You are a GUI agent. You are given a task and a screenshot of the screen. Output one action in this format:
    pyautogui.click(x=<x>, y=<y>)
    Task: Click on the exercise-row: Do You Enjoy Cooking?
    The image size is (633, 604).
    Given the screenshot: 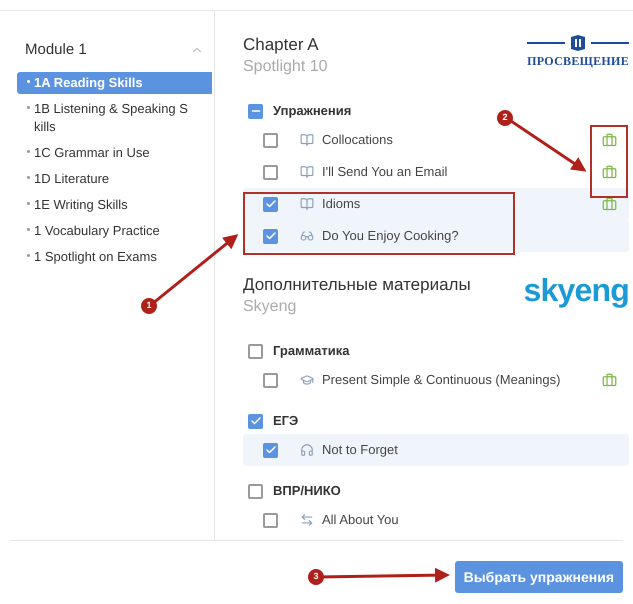 What is the action you would take?
    pyautogui.click(x=436, y=236)
    